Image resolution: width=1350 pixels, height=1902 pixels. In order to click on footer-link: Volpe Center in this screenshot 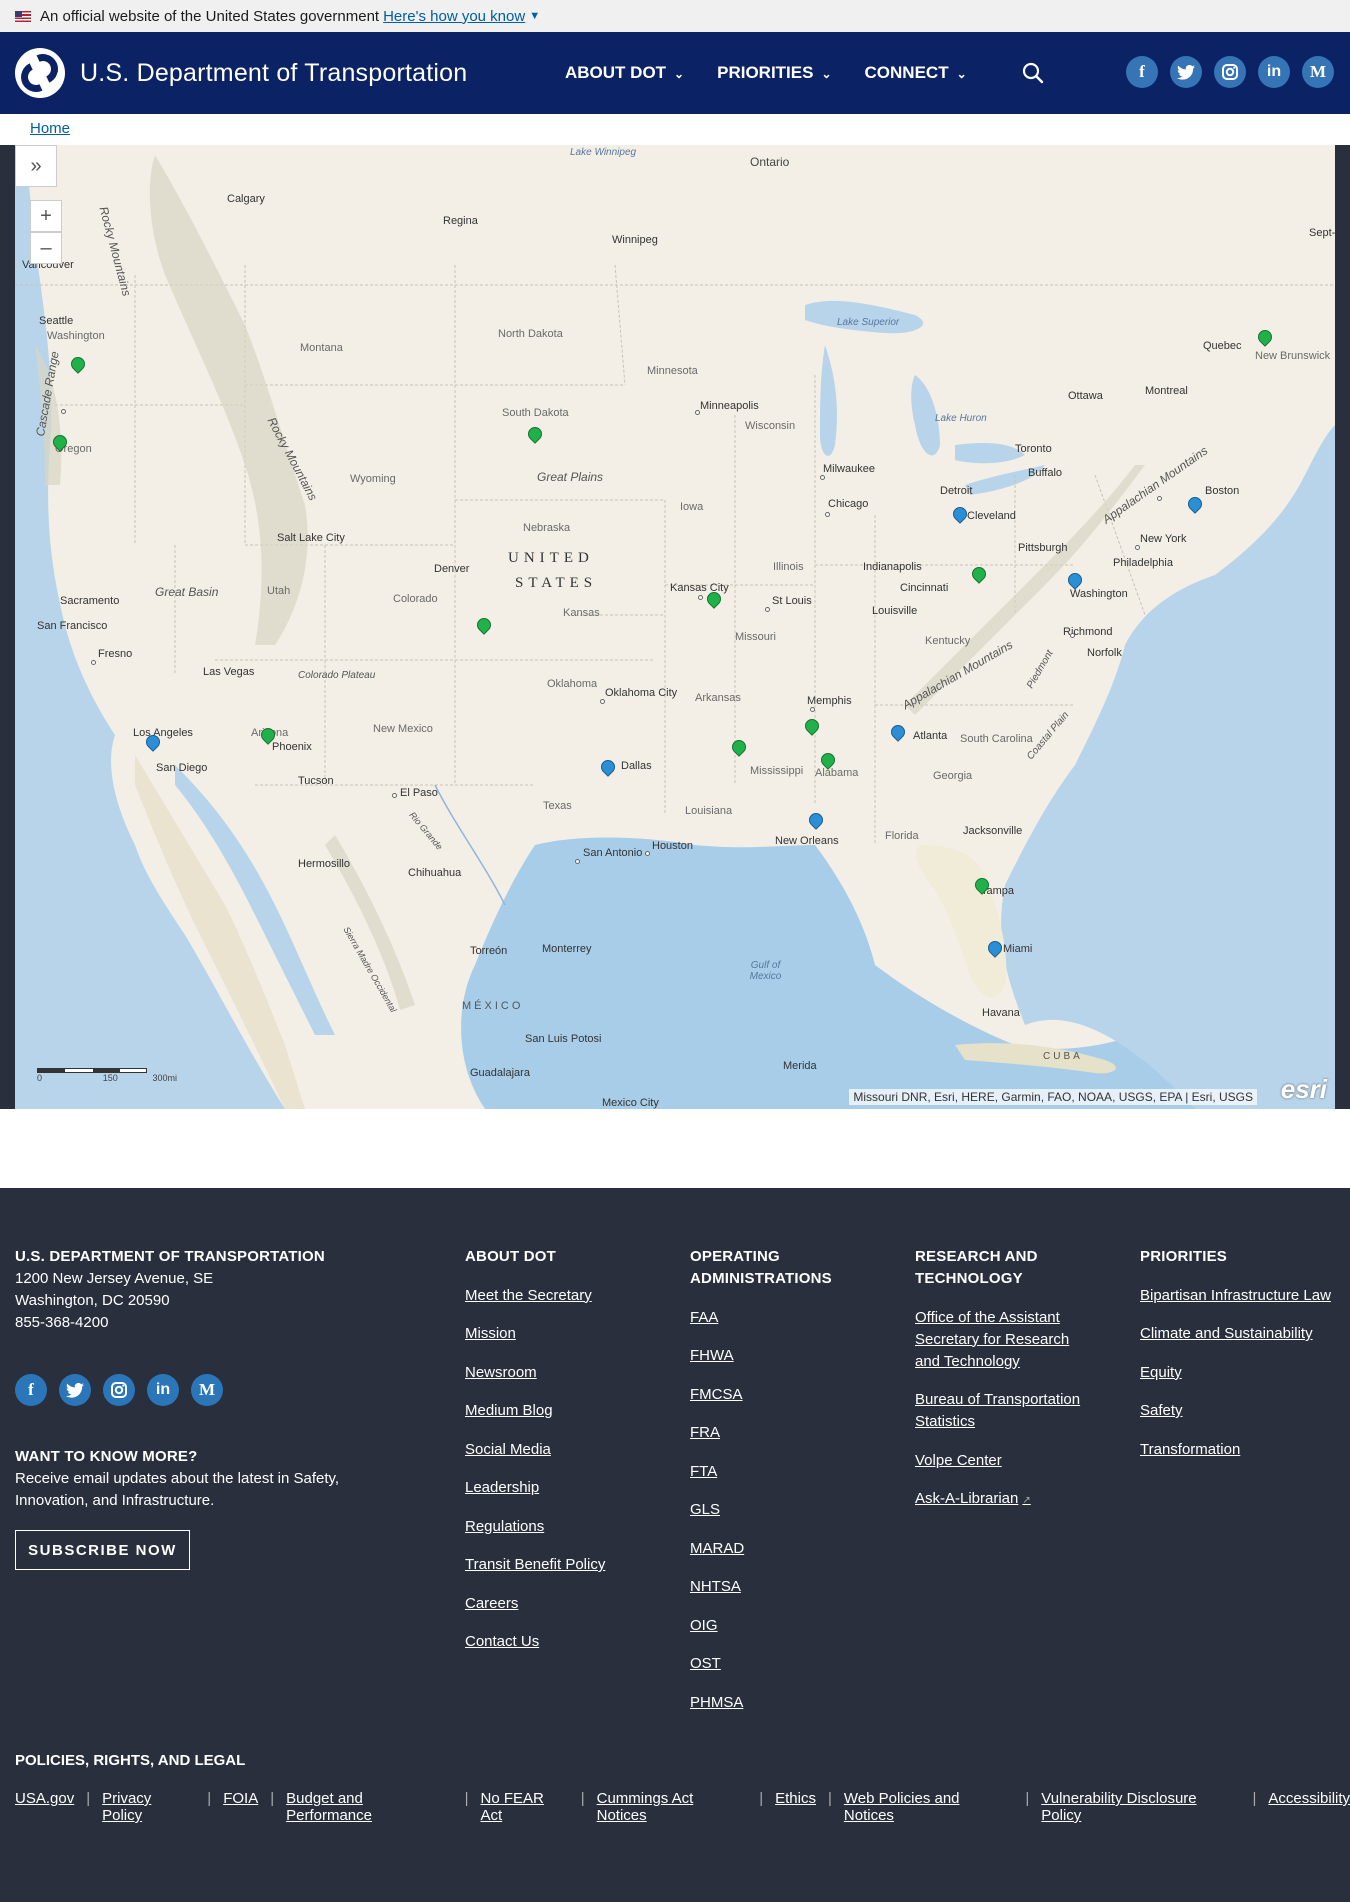, I will do `click(1005, 1461)`.